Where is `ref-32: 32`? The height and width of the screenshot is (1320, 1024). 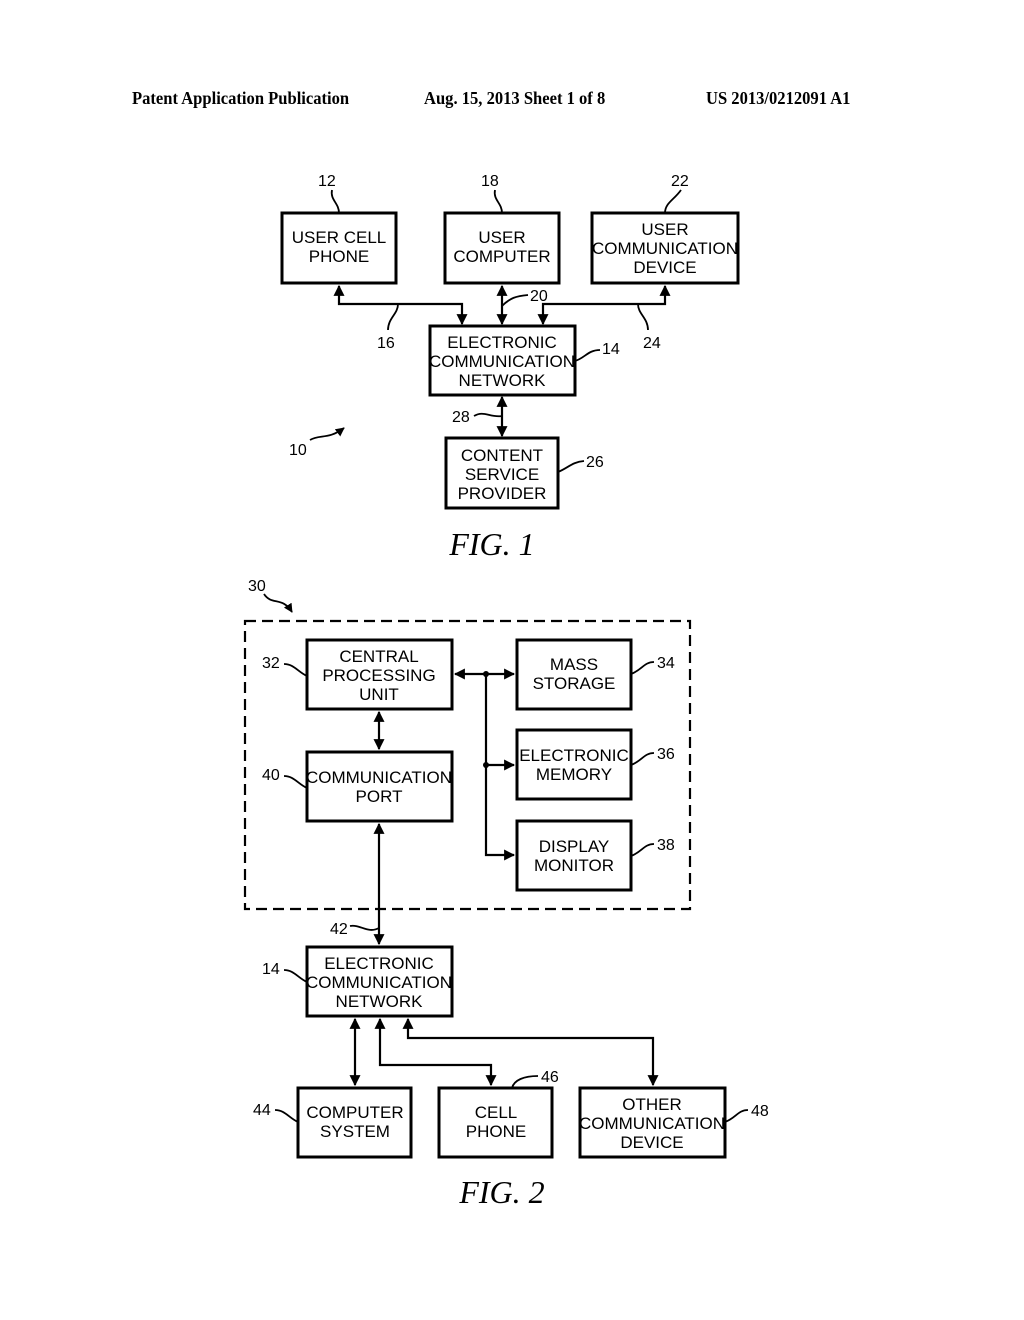
ref-32: 32 is located at coordinates (271, 663).